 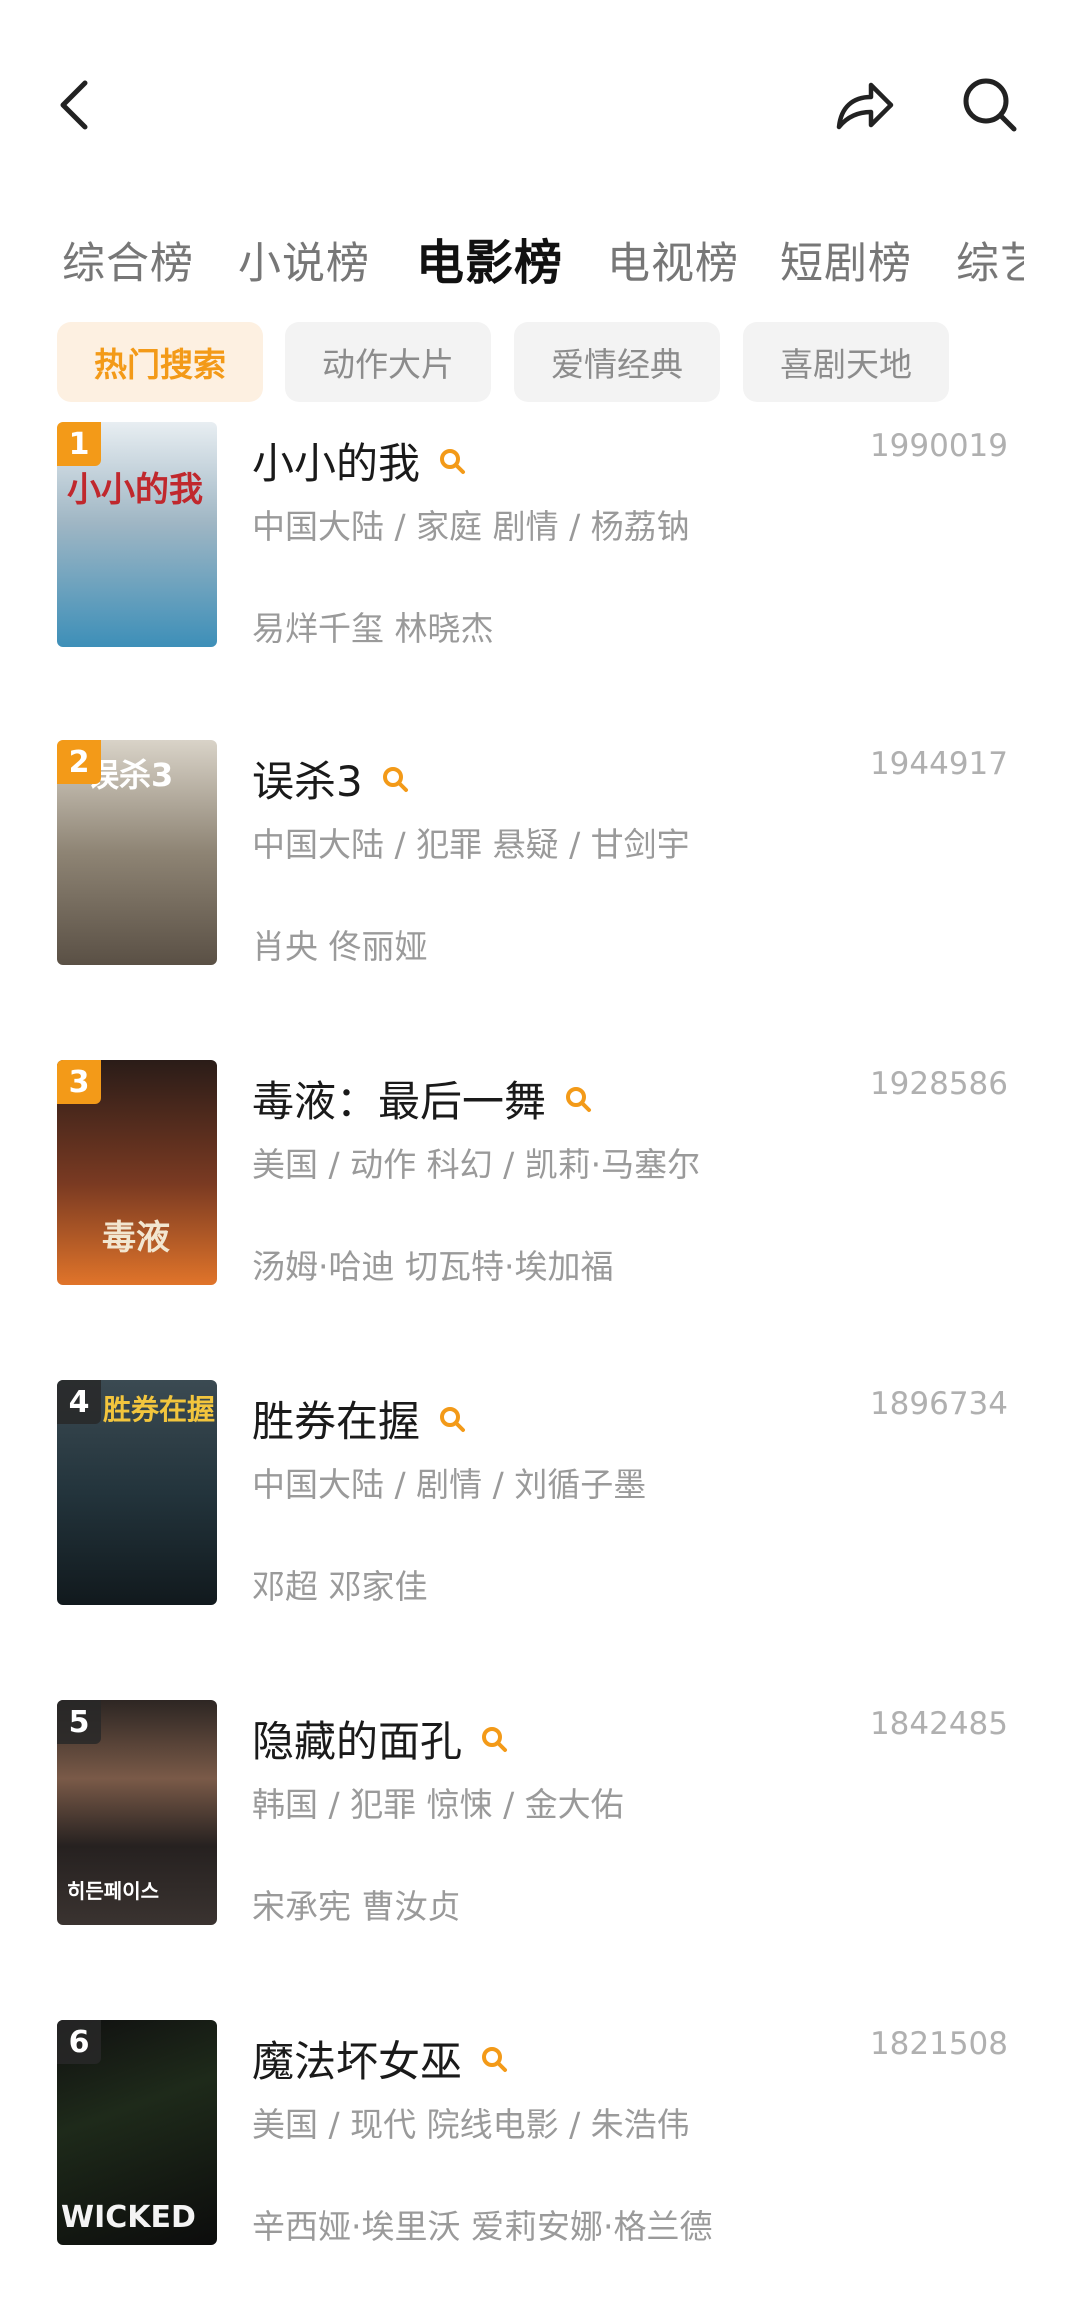 I want to click on rank-badge: 6, so click(x=79, y=2042).